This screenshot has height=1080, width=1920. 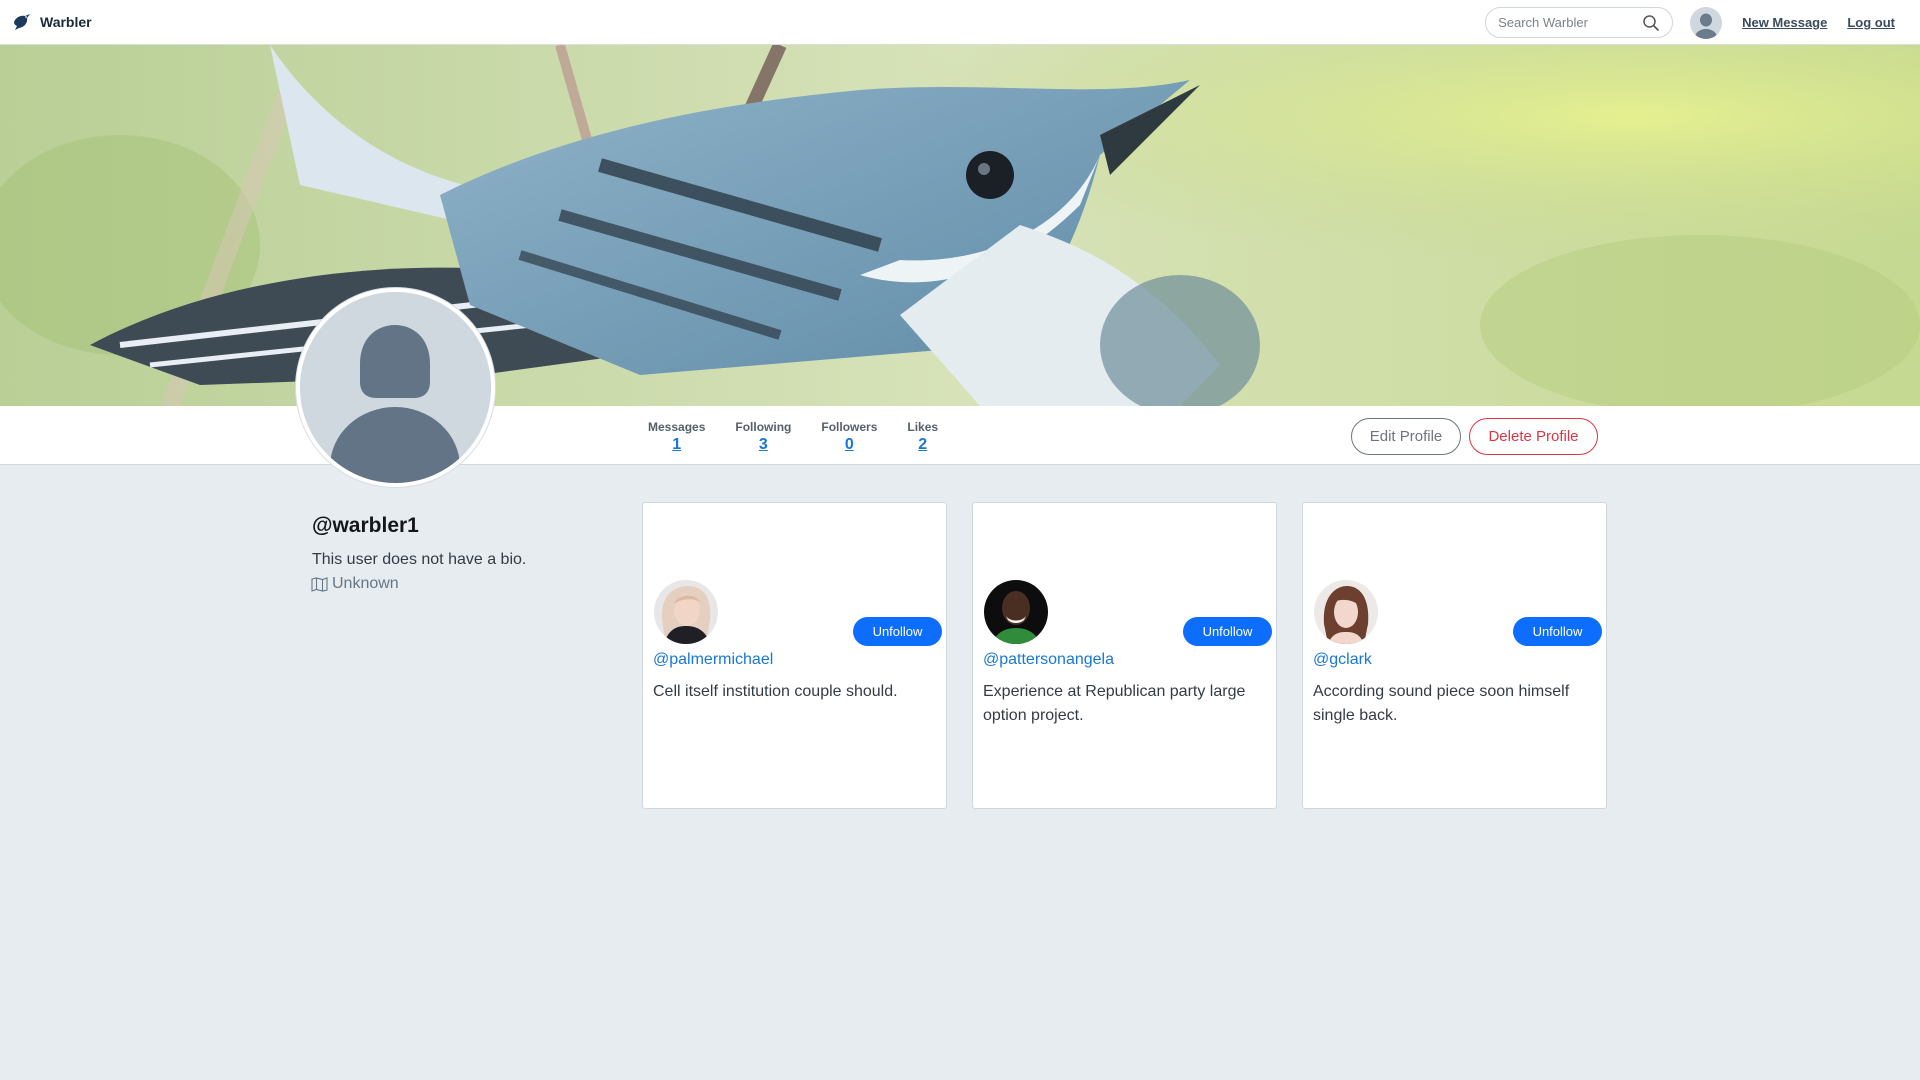 I want to click on nav-user-avatar, so click(x=1706, y=22).